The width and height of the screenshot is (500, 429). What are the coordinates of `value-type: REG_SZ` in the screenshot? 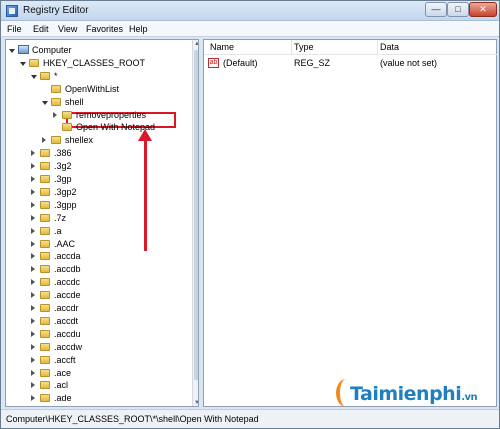 It's located at (312, 63).